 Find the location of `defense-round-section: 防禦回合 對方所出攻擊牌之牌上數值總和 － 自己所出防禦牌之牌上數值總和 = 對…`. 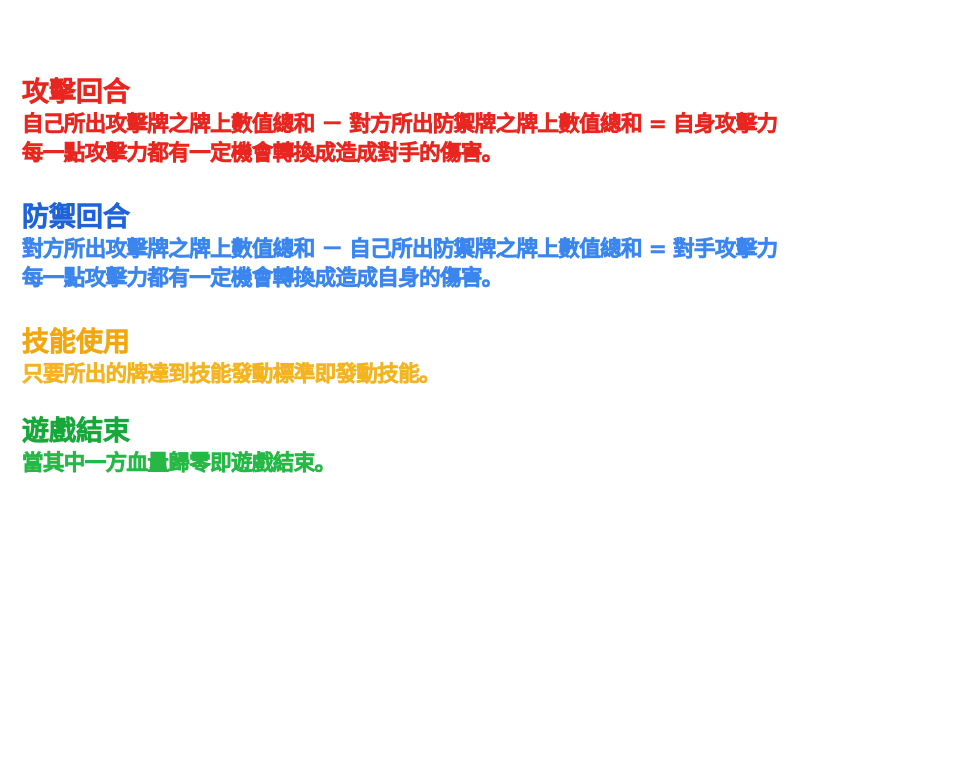

defense-round-section: 防禦回合 對方所出攻擊牌之牌上數值總和 － 自己所出防禦牌之牌上數值總和 = 對… is located at coordinates (482, 247).